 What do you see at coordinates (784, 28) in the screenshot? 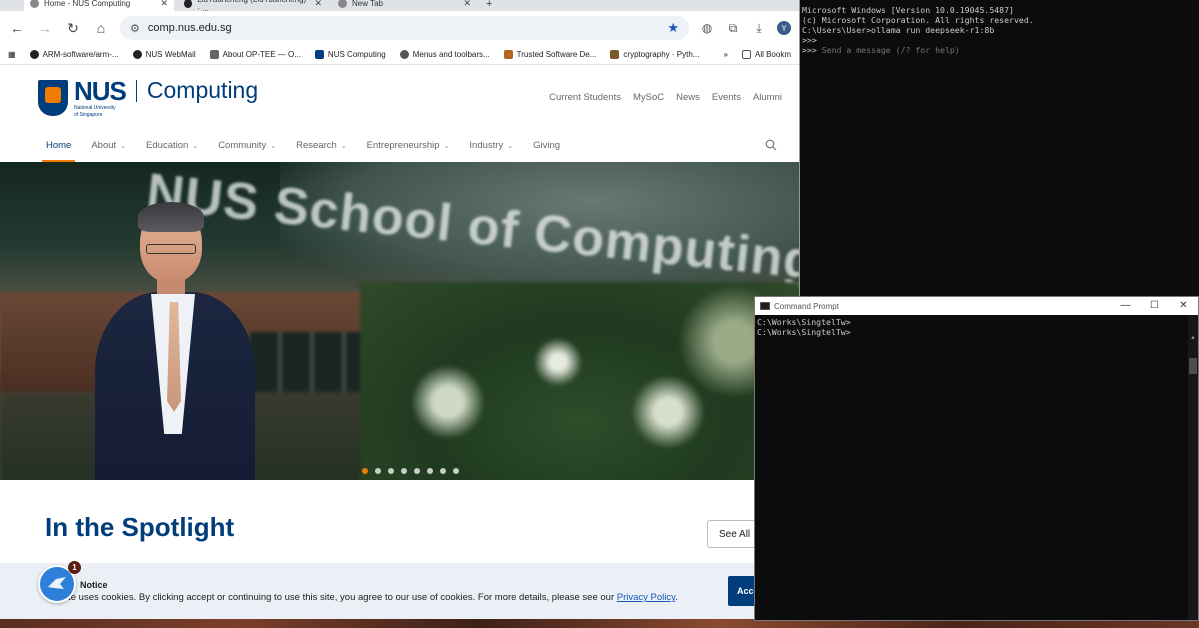
I see `profile-avatar: Y` at bounding box center [784, 28].